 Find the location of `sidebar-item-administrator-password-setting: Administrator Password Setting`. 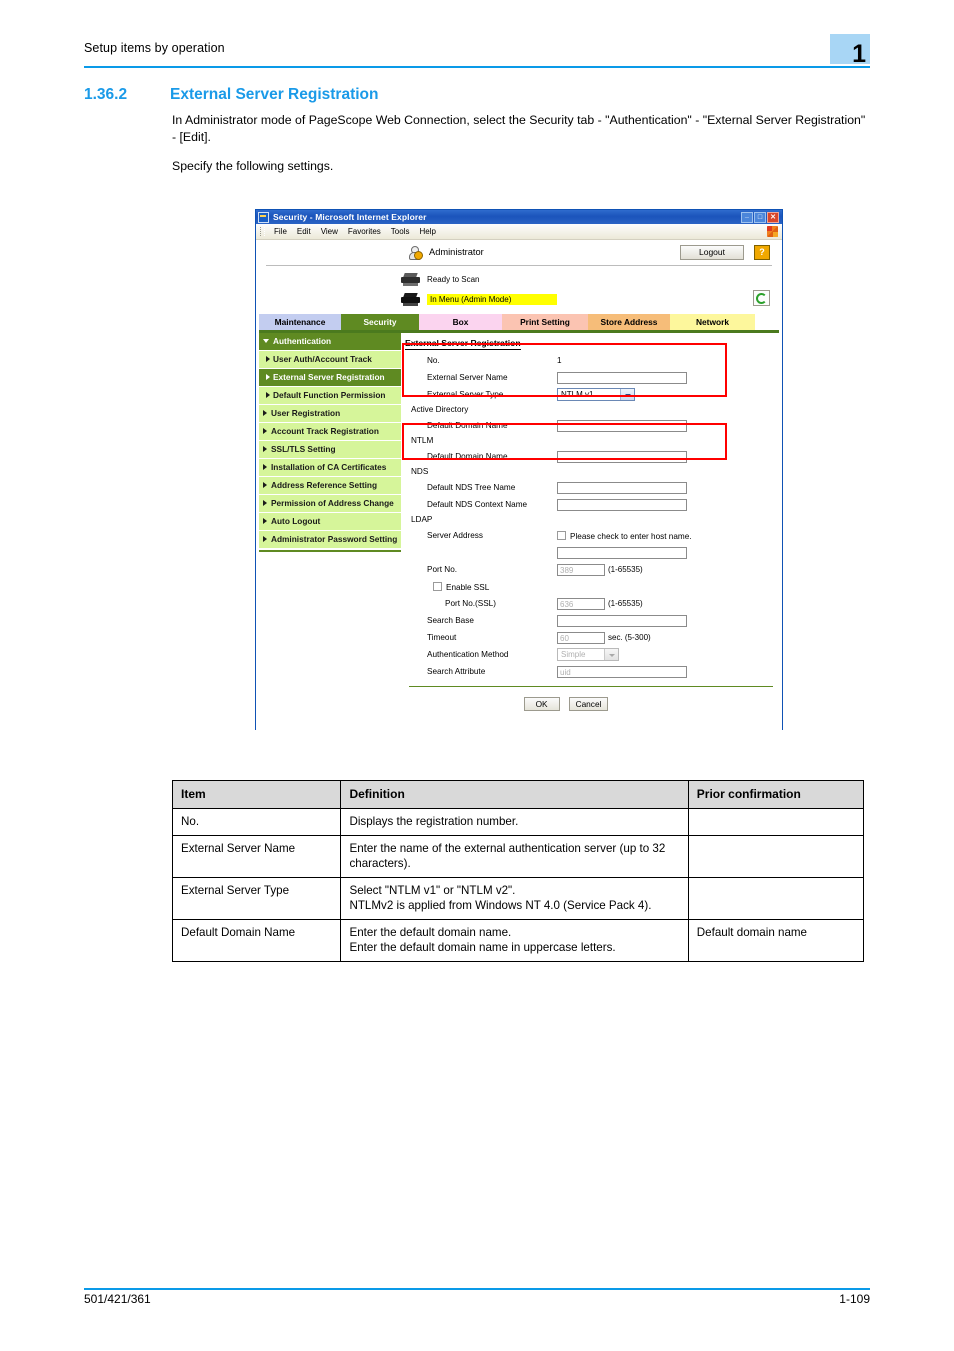

sidebar-item-administrator-password-setting: Administrator Password Setting is located at coordinates (330, 540).